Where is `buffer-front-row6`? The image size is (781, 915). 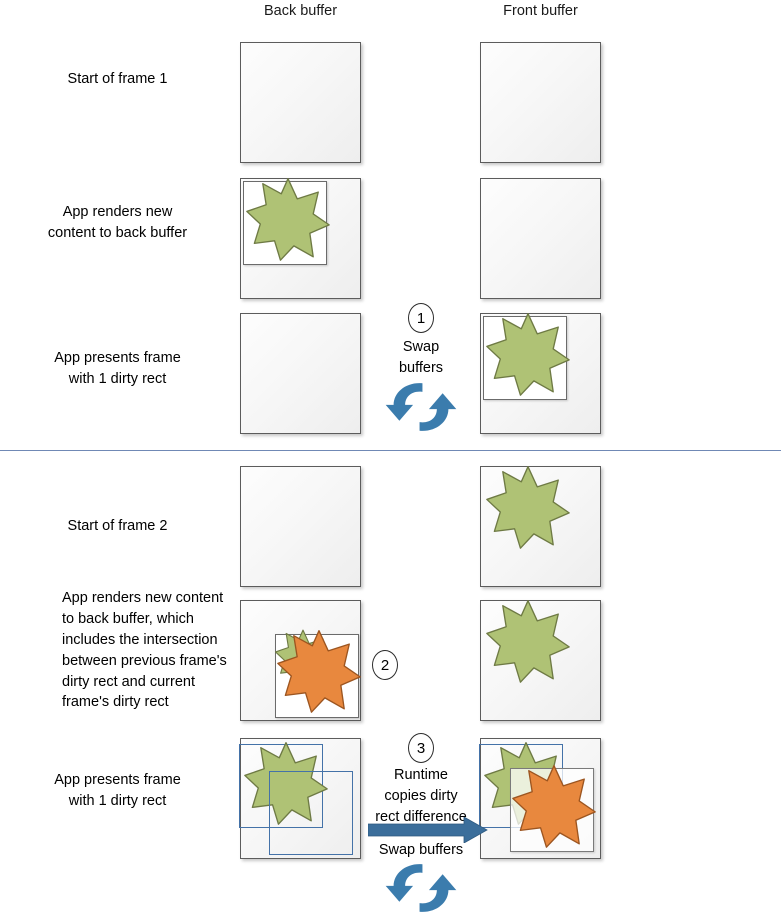 buffer-front-row6 is located at coordinates (540, 798).